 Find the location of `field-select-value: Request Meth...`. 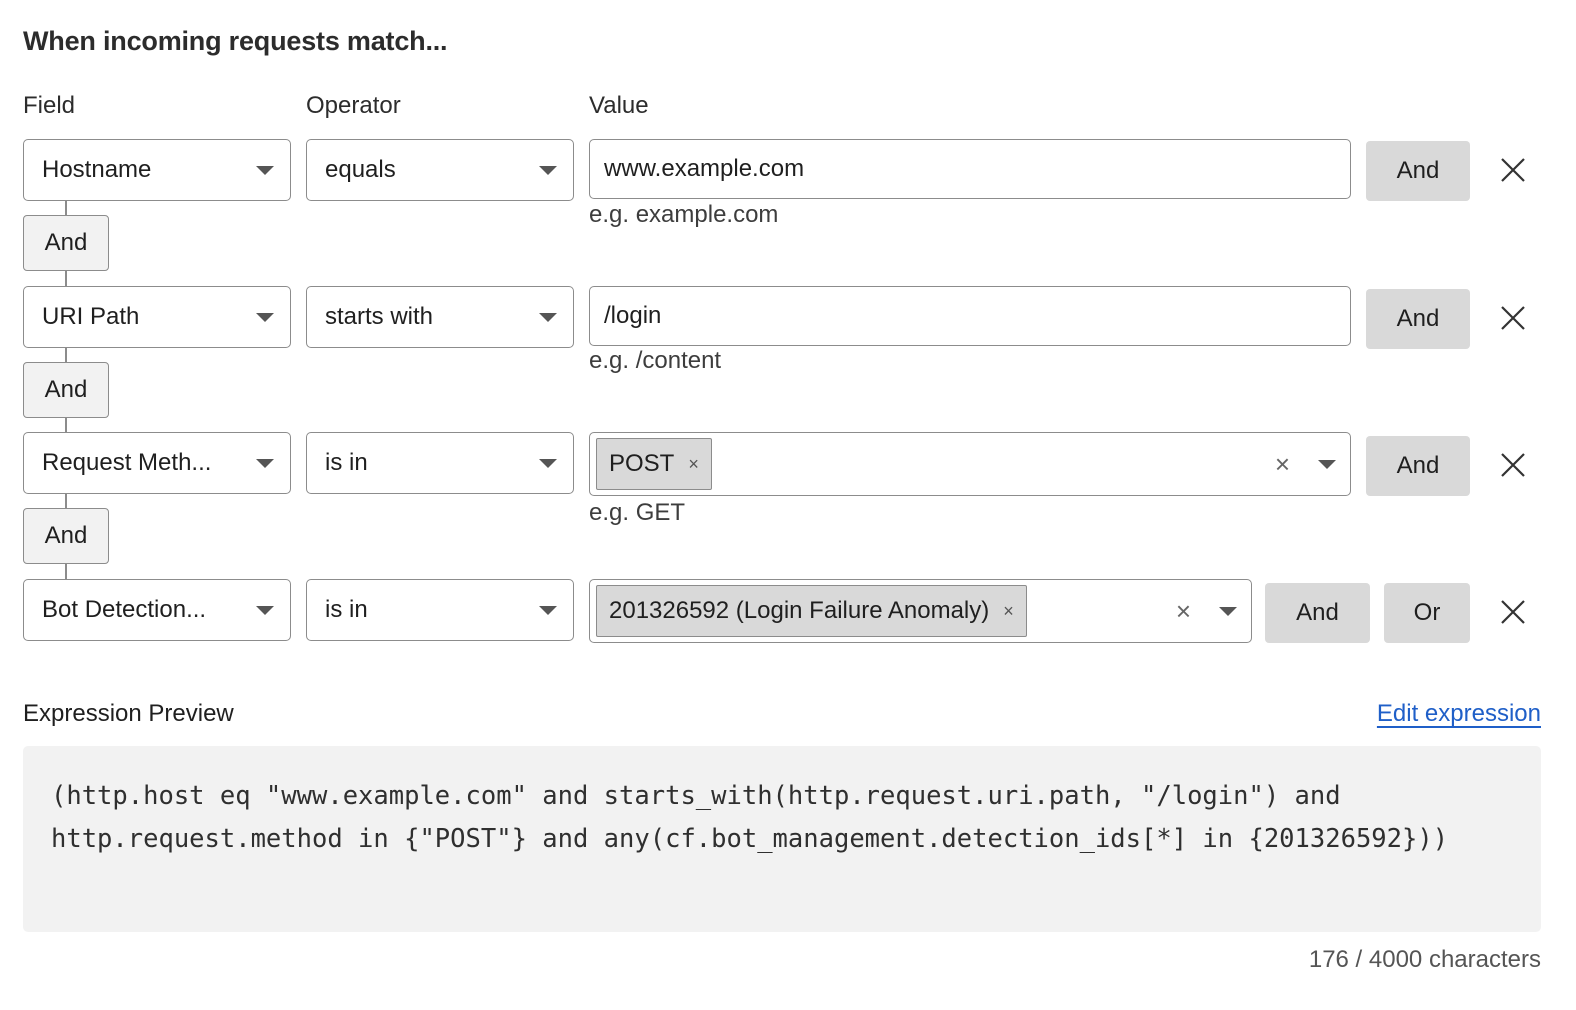

field-select-value: Request Meth... is located at coordinates (127, 462).